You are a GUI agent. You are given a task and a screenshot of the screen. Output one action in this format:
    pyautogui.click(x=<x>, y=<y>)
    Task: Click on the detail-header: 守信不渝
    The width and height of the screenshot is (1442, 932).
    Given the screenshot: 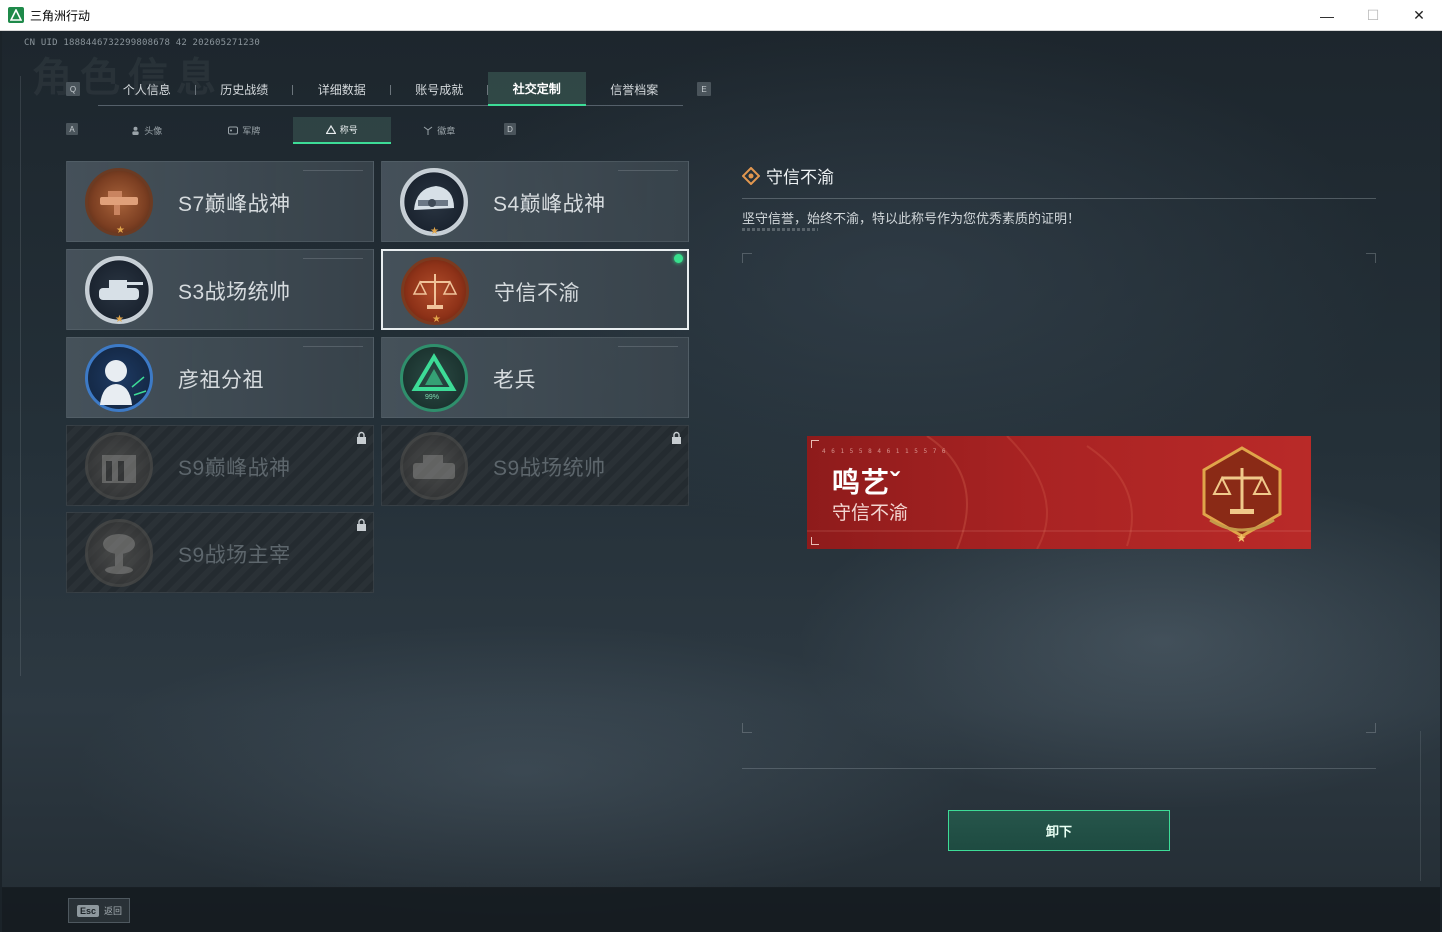 What is the action you would take?
    pyautogui.click(x=788, y=175)
    